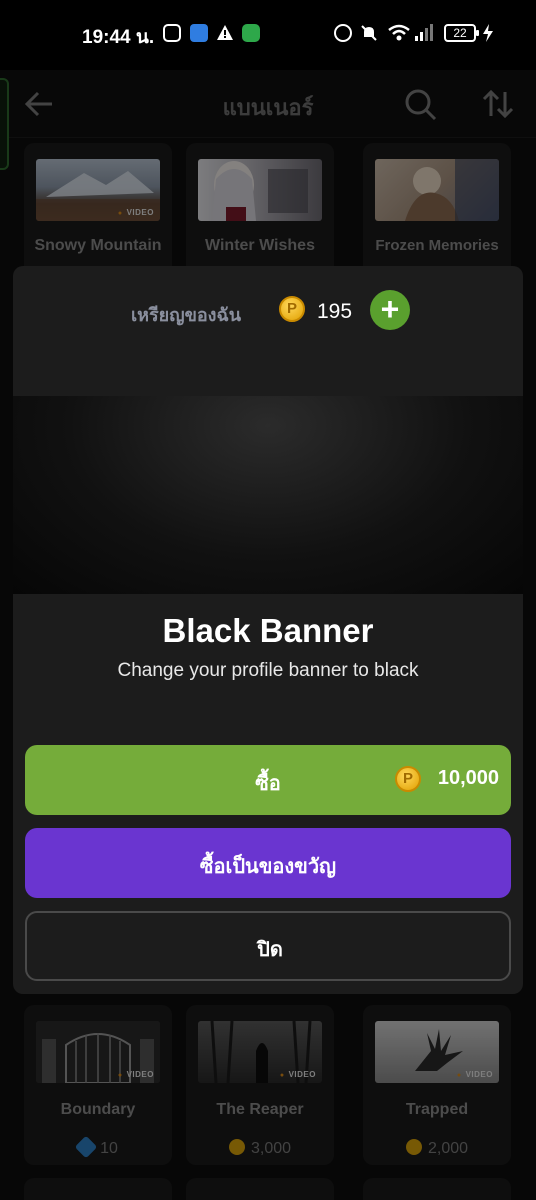 The height and width of the screenshot is (1200, 536). Describe the element at coordinates (335, 311) in the screenshot. I see `coin-balance: 195` at that location.